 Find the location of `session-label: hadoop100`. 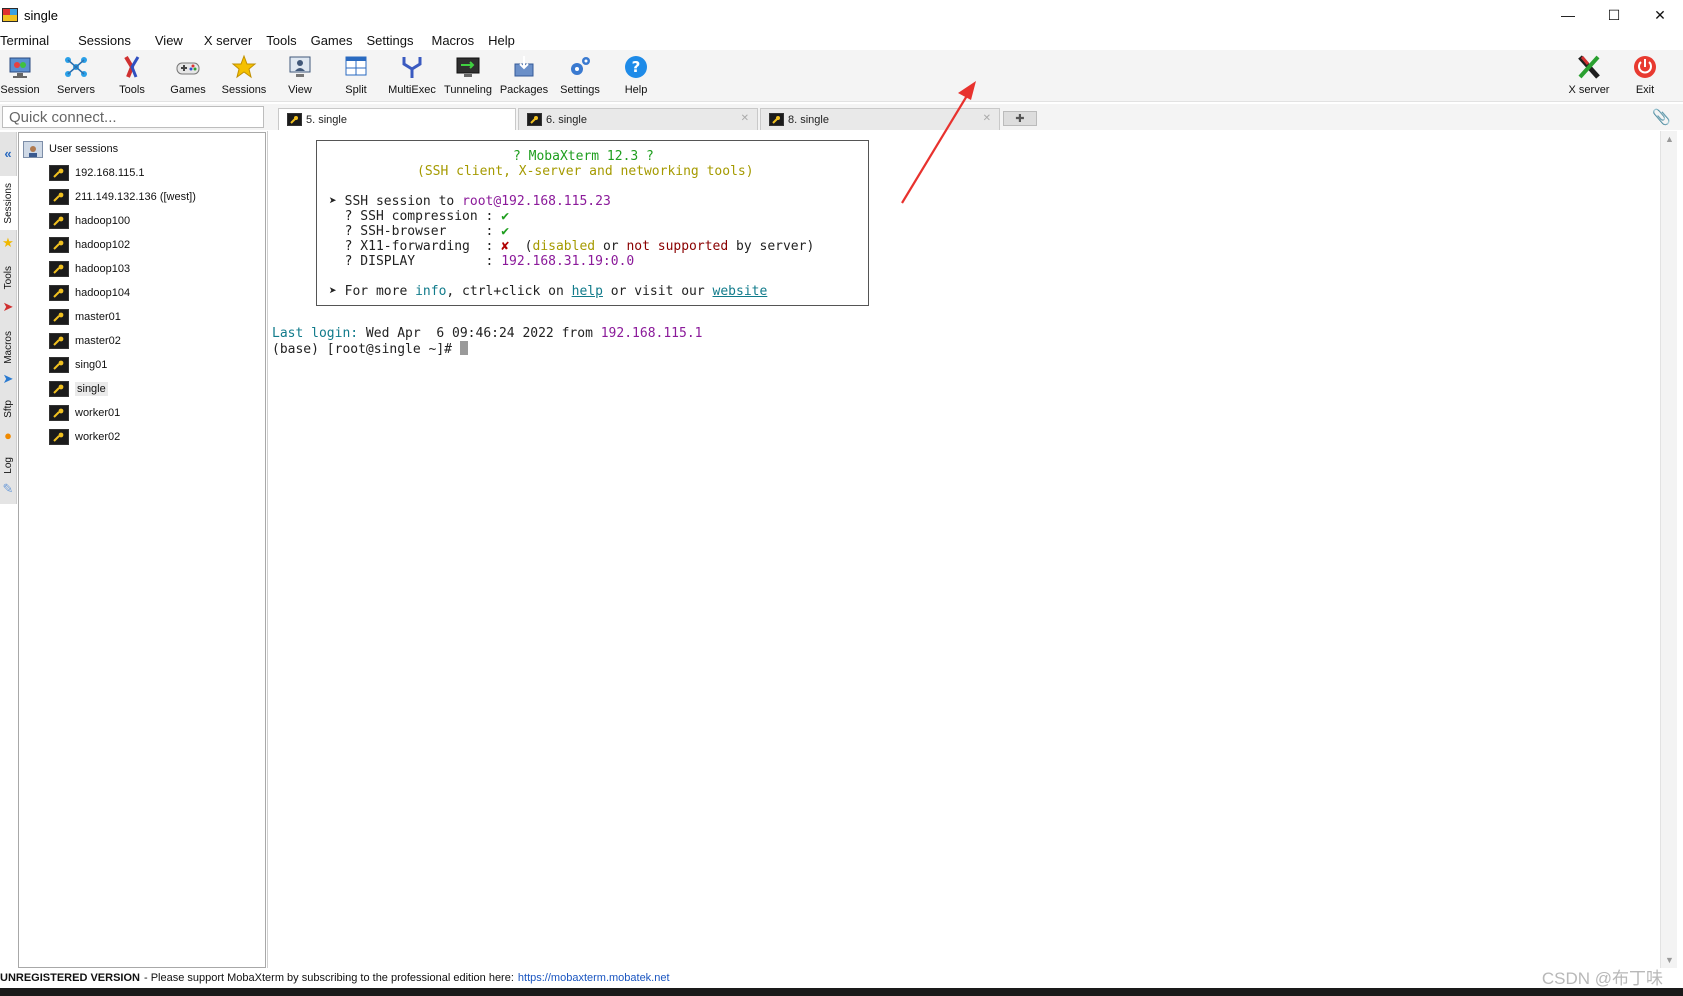

session-label: hadoop100 is located at coordinates (103, 221).